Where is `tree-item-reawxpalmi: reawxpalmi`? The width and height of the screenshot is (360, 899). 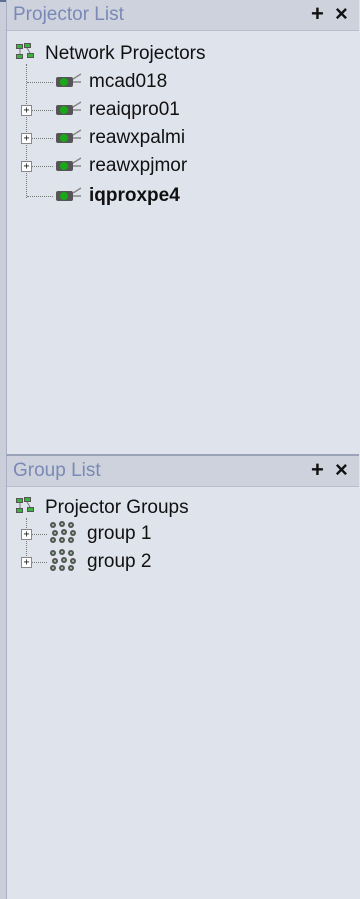 tree-item-reawxpalmi: reawxpalmi is located at coordinates (119, 138).